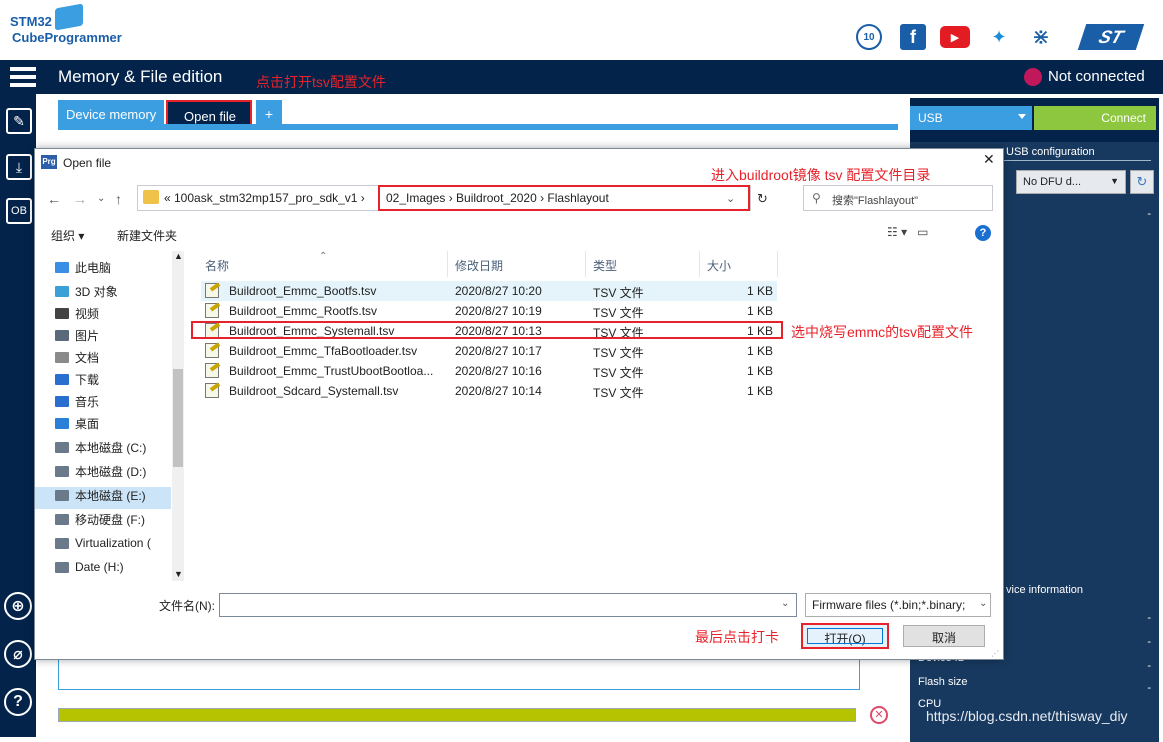  What do you see at coordinates (140, 76) in the screenshot?
I see `page-title: Memory & File edition` at bounding box center [140, 76].